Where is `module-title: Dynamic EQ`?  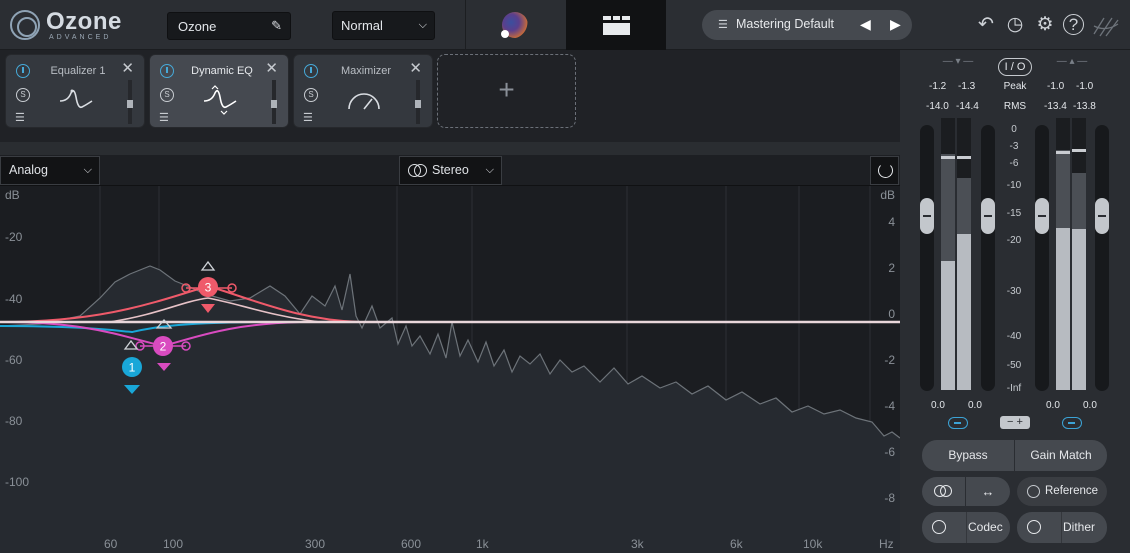
module-title: Dynamic EQ is located at coordinates (222, 71).